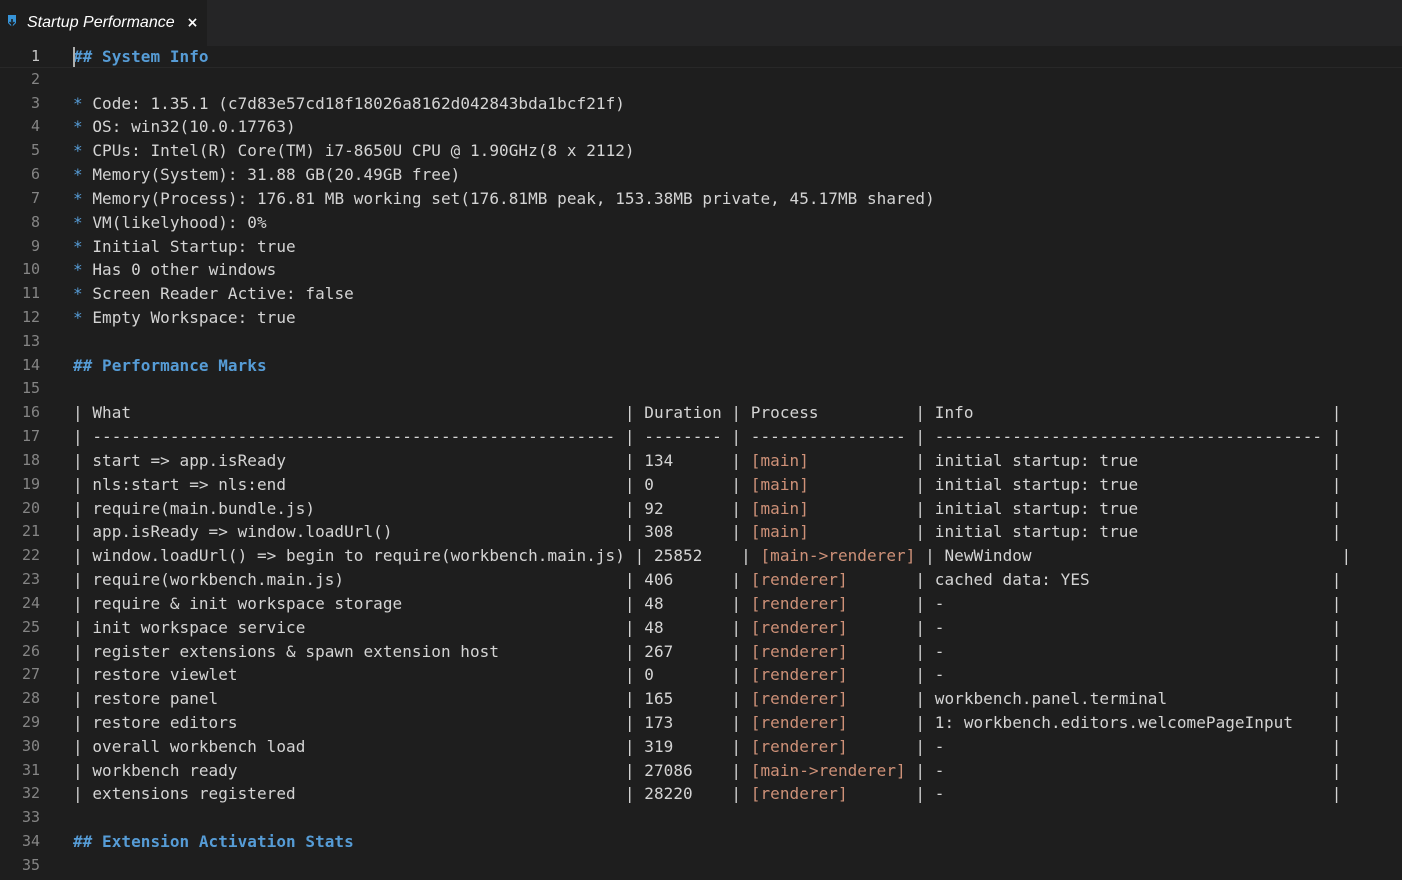  I want to click on text-token: | workbench ready | 27086 |, so click(412, 770).